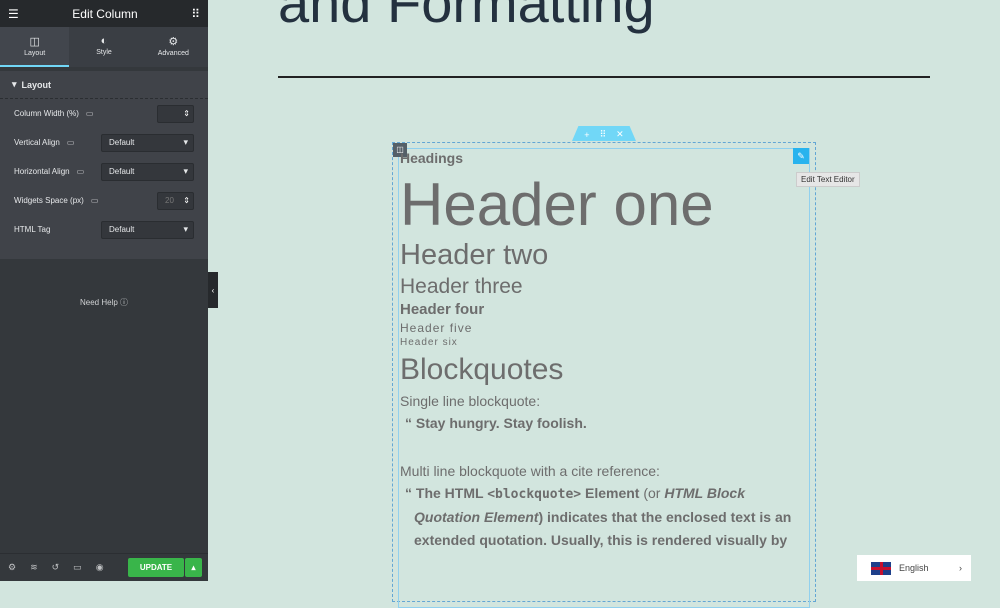 The width and height of the screenshot is (1000, 608). Describe the element at coordinates (56, 567) in the screenshot. I see `history-icon: ↺` at that location.